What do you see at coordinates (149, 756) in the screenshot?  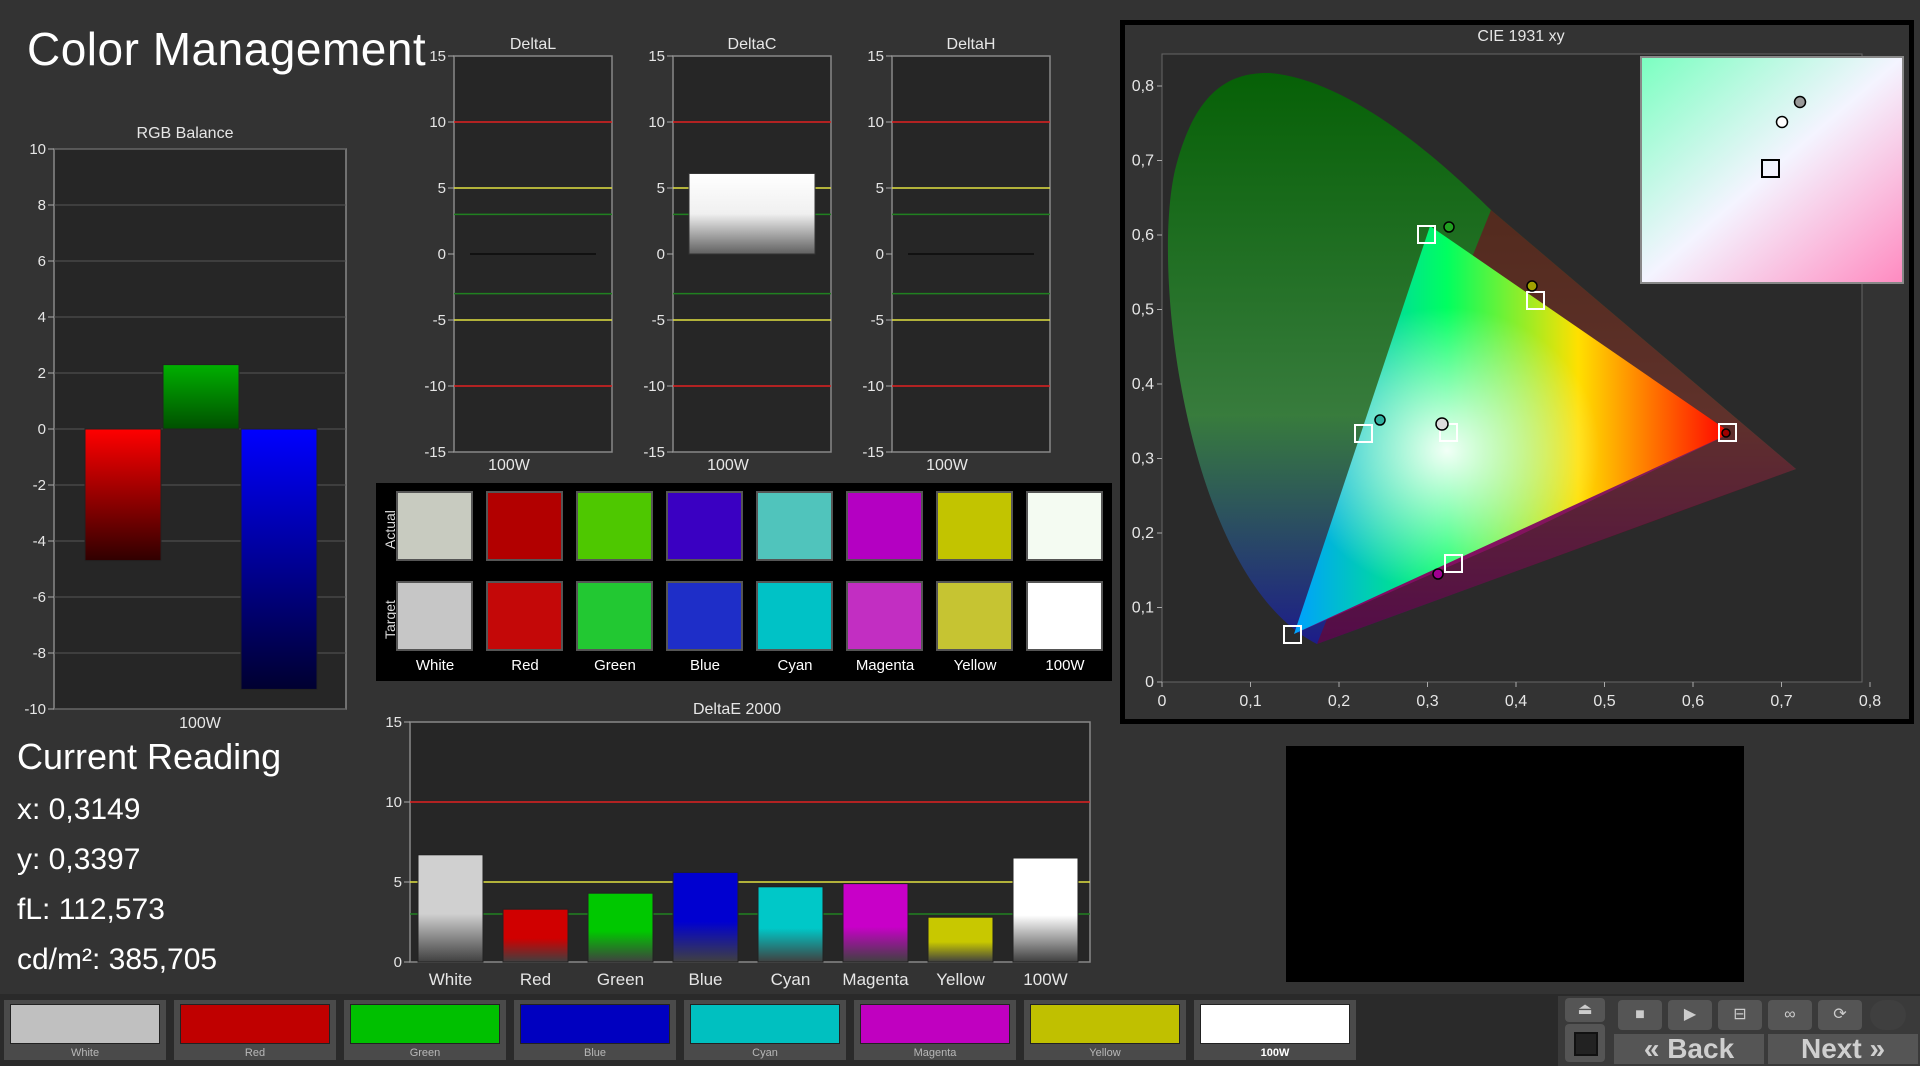 I see `current-reading-heading: Current Reading` at bounding box center [149, 756].